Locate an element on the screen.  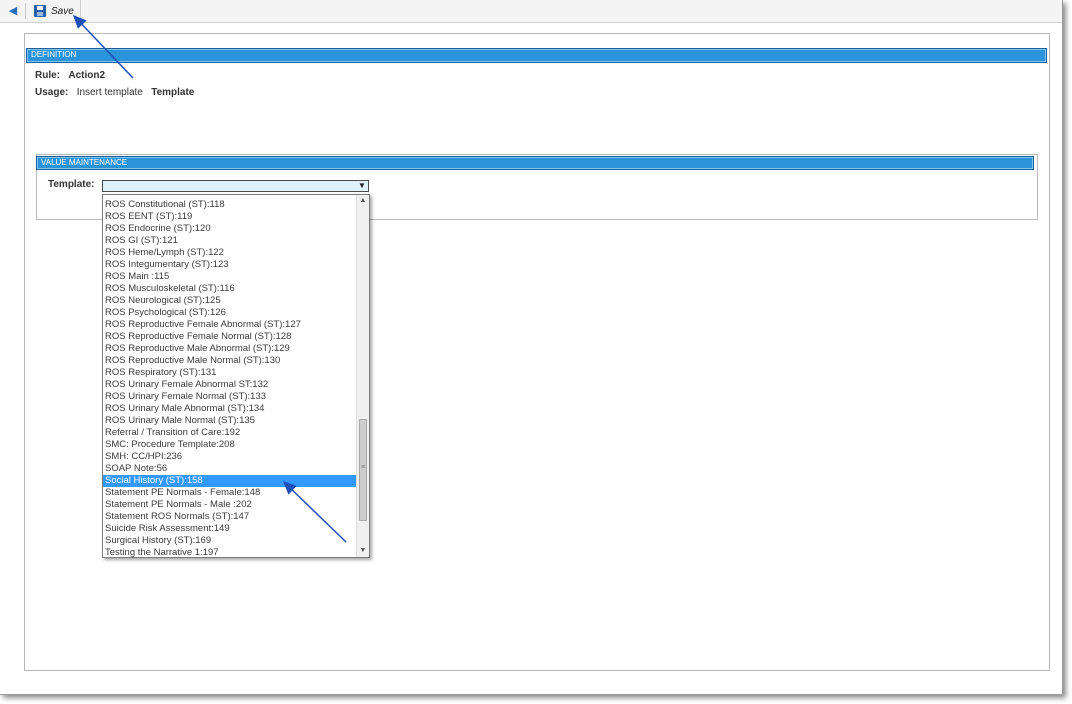
dropdown-option: ROS Heme/Lymph (ST):122 is located at coordinates (230, 253).